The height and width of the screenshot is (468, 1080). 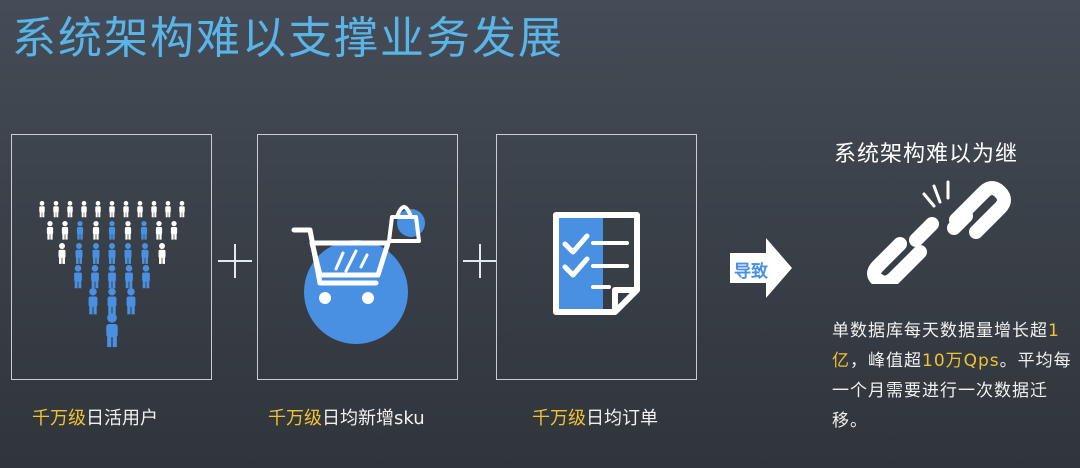 I want to click on desc-text: 单数据库每天数据量增长超, so click(x=940, y=331).